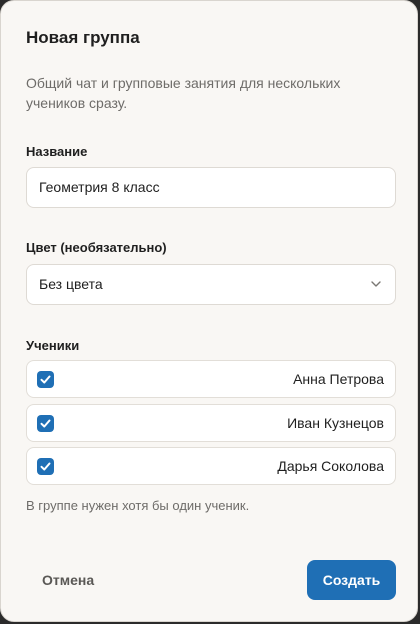 The height and width of the screenshot is (624, 420). I want to click on name-label: Название, so click(57, 151).